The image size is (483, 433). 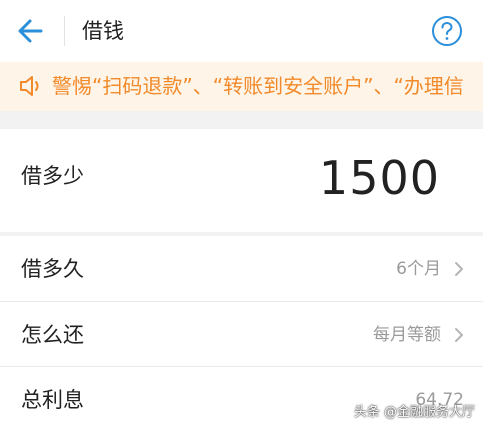 What do you see at coordinates (258, 86) in the screenshot?
I see `warning-notice-text: 警惕“扫码退款”、“转账到安全账户”、“办理信` at bounding box center [258, 86].